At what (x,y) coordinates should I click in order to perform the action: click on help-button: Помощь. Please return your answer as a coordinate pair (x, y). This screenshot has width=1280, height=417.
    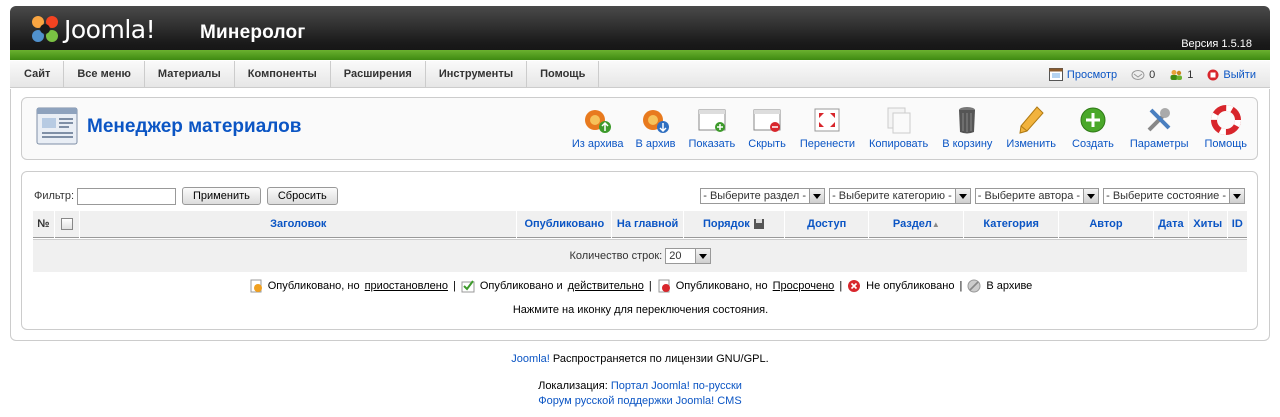
    Looking at the image, I should click on (1226, 127).